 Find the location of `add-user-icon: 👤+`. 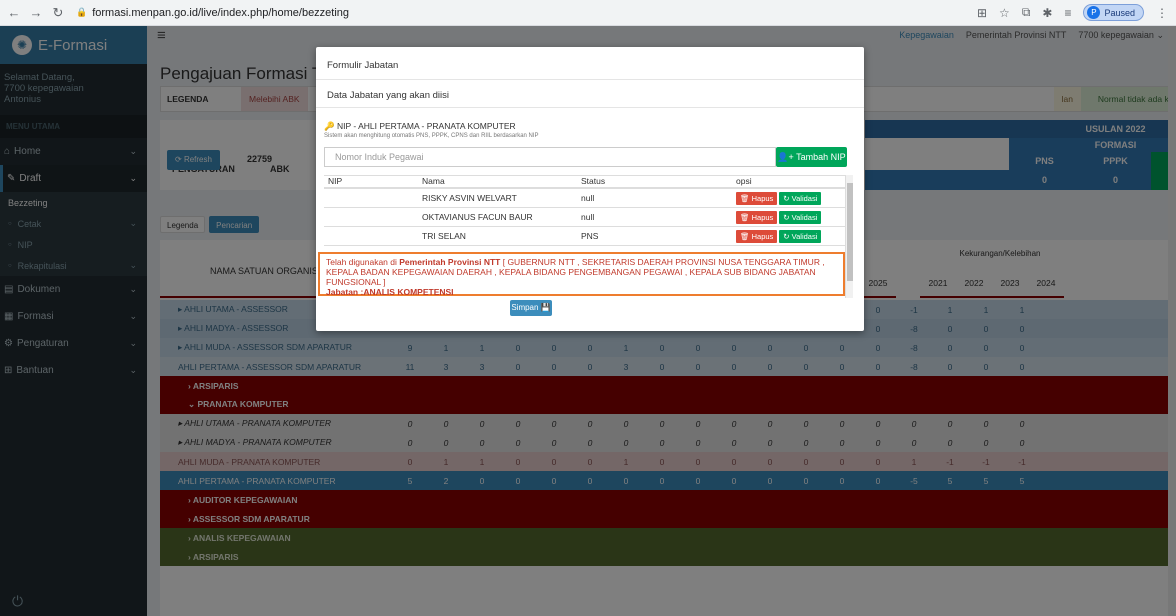

add-user-icon: 👤+ is located at coordinates (785, 157).